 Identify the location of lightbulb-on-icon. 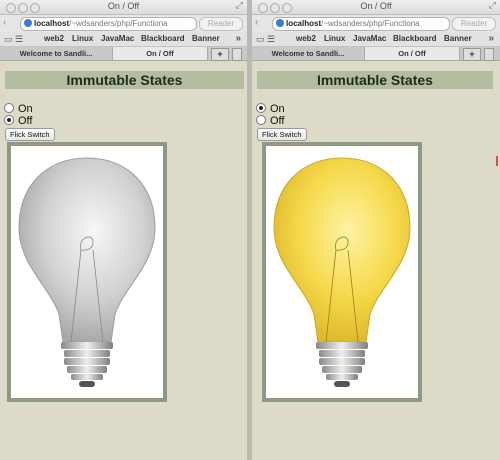
(342, 272).